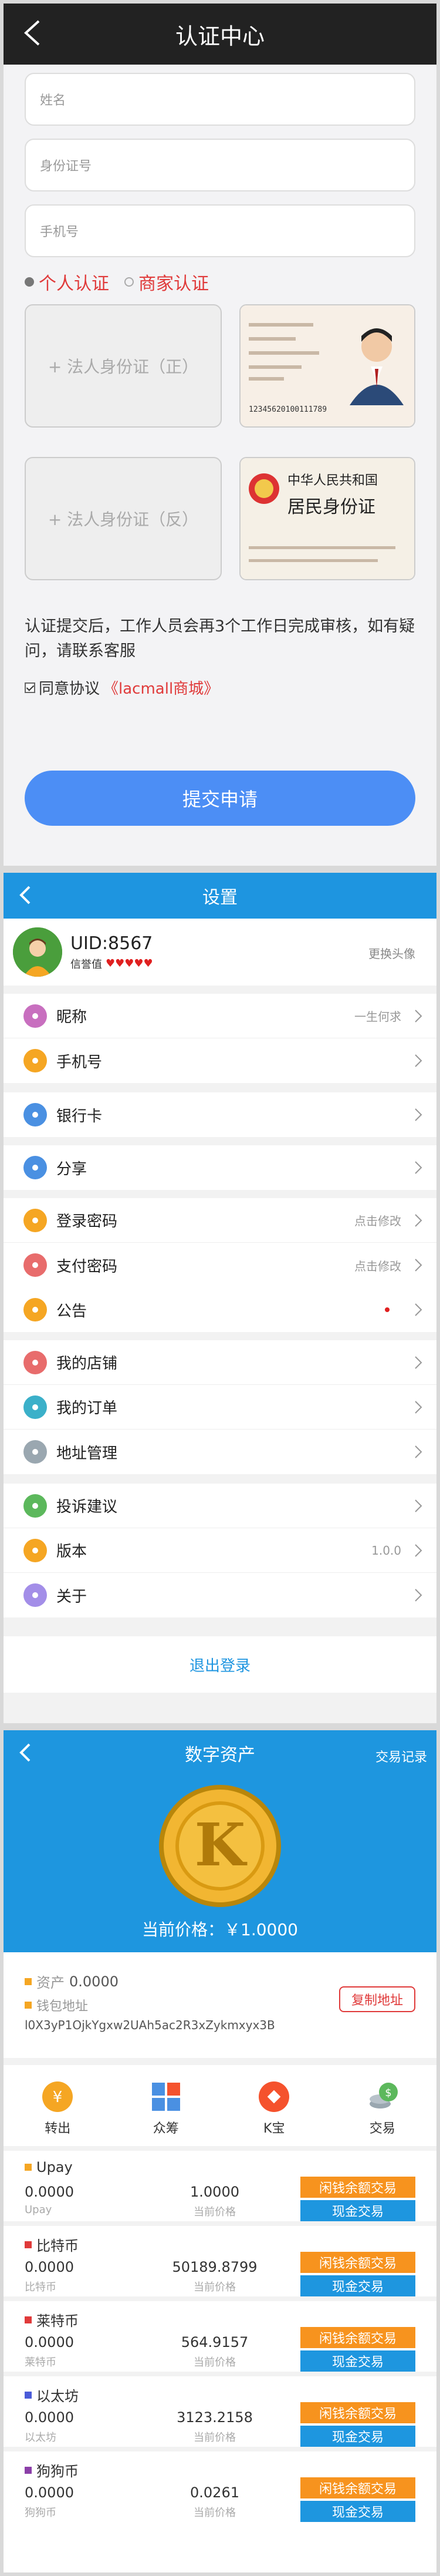 The height and width of the screenshot is (2576, 440). Describe the element at coordinates (94, 1981) in the screenshot. I see `asset-value: 0.0000` at that location.